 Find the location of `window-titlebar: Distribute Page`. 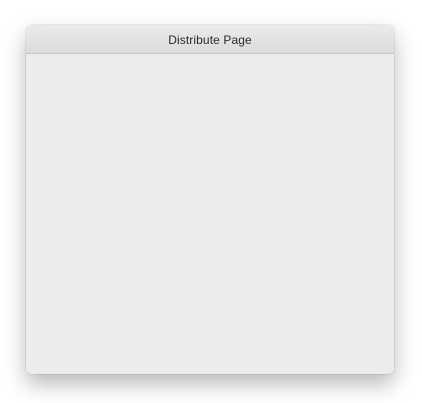

window-titlebar: Distribute Page is located at coordinates (210, 39).